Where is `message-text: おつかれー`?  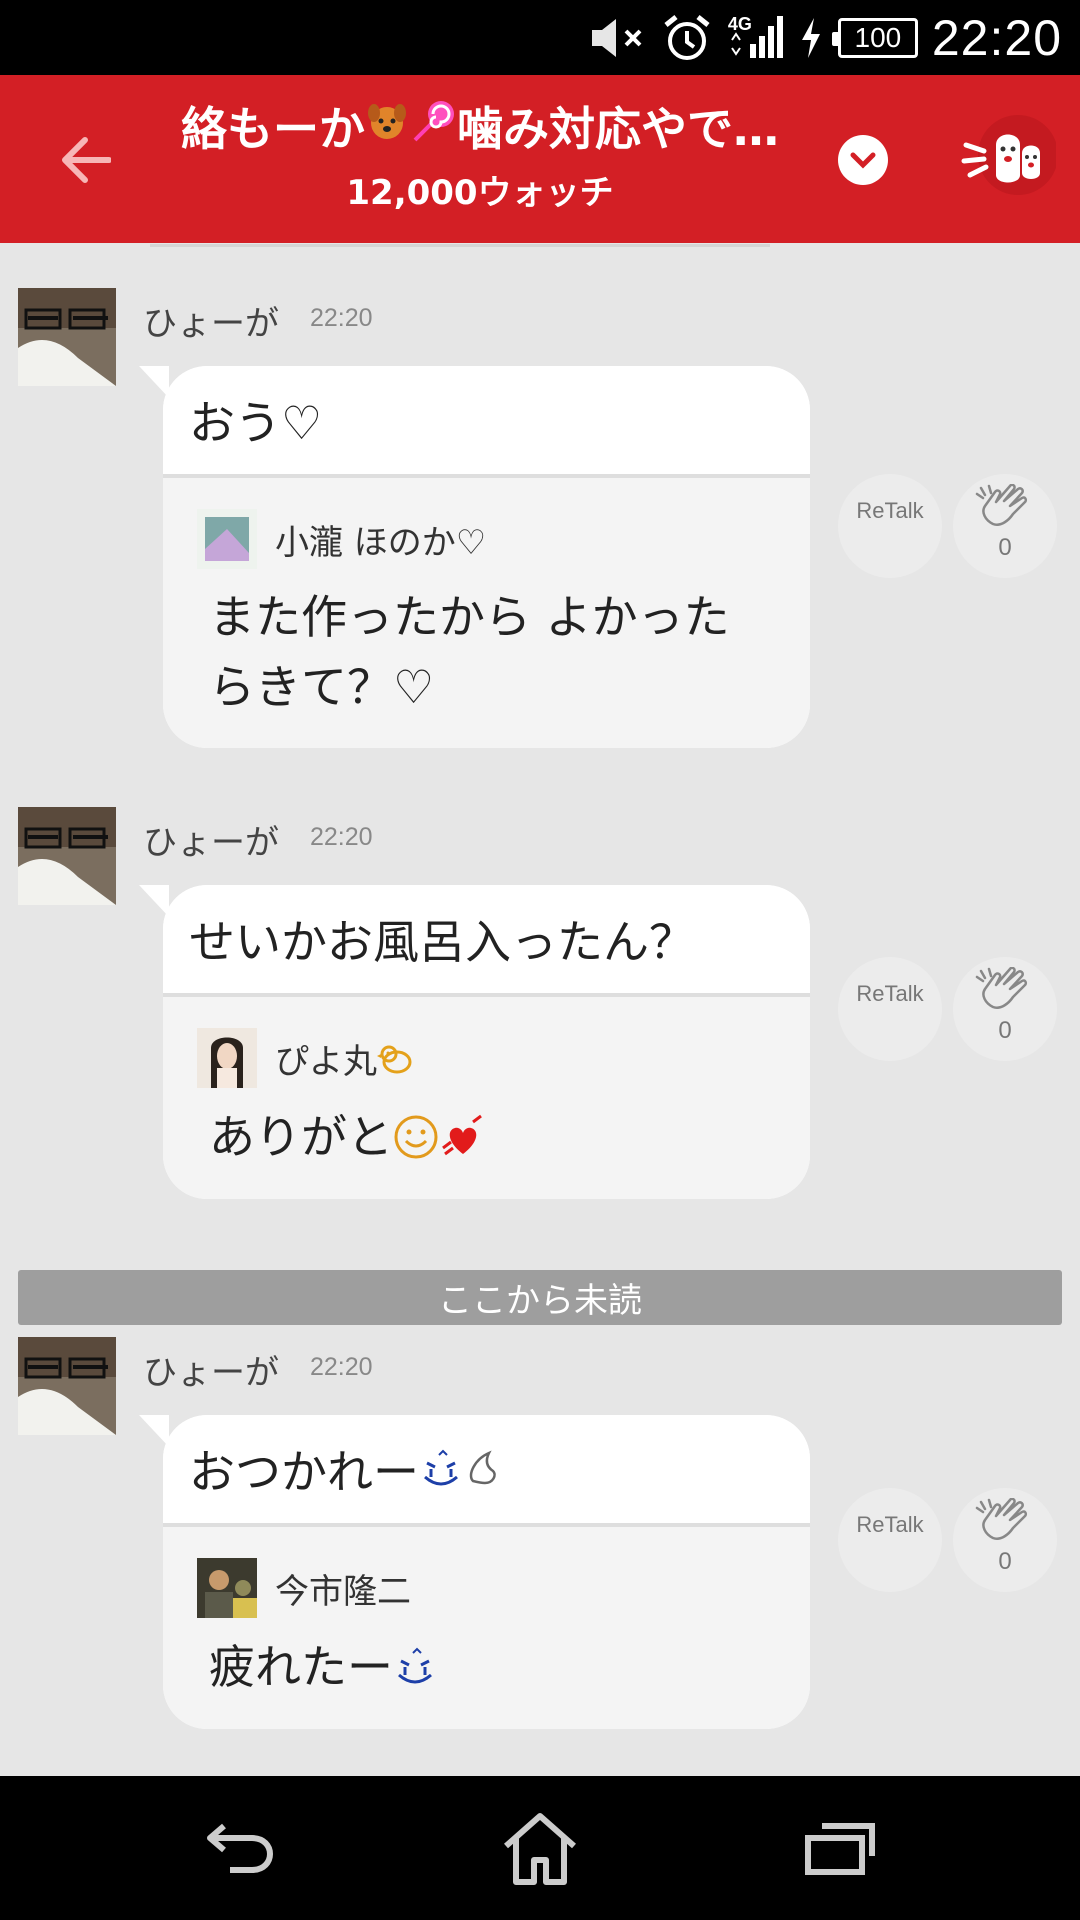
message-text: おつかれー is located at coordinates (486, 1471).